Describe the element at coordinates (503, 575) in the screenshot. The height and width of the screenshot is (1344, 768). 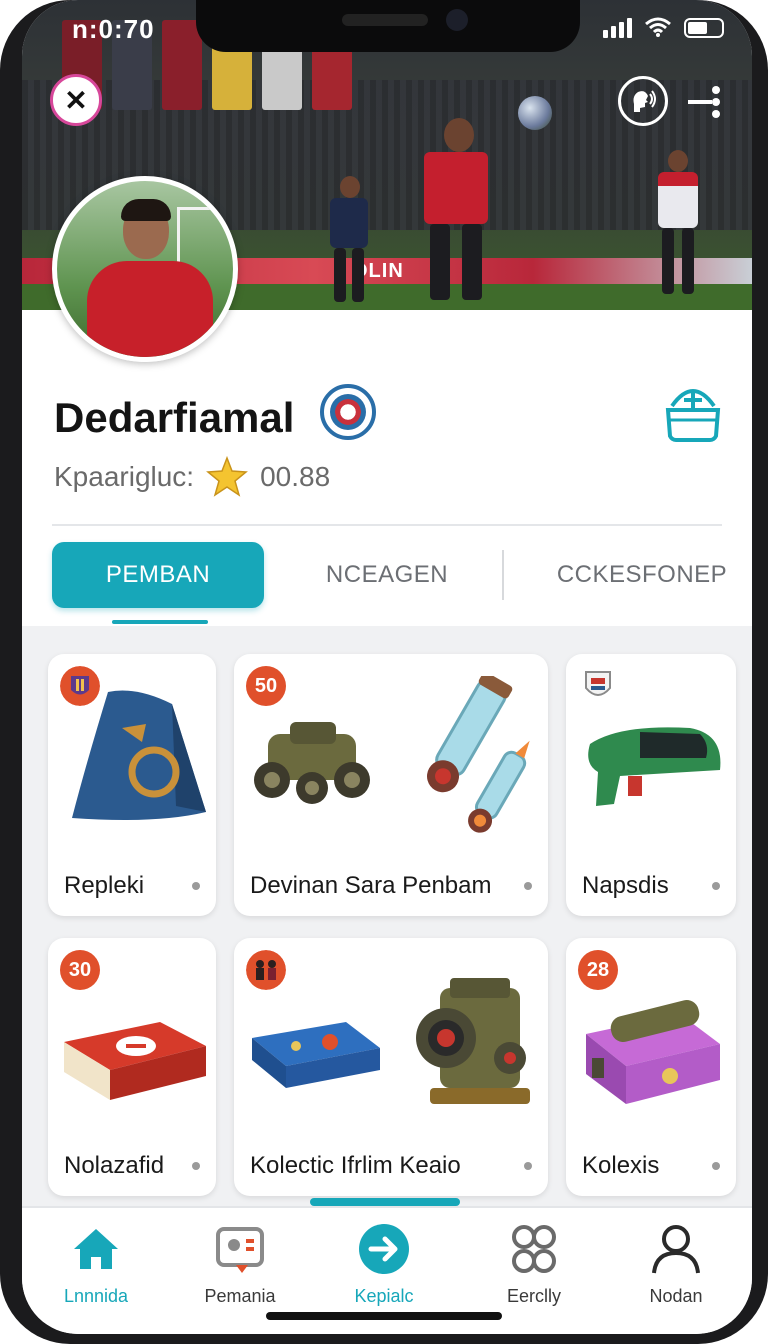
I see `tab-separator` at that location.